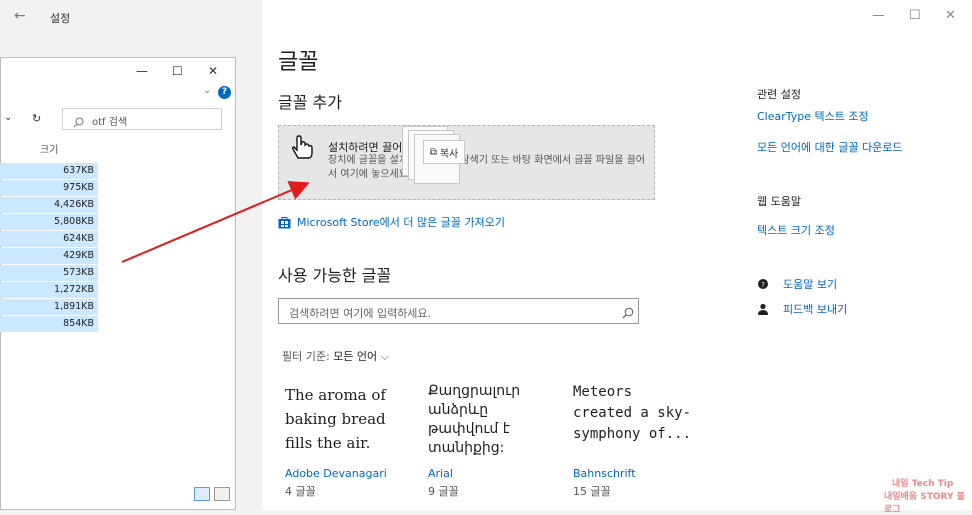 The width and height of the screenshot is (972, 515). I want to click on watermark-line-2: 내일배움 STORY 블로그, so click(924, 503).